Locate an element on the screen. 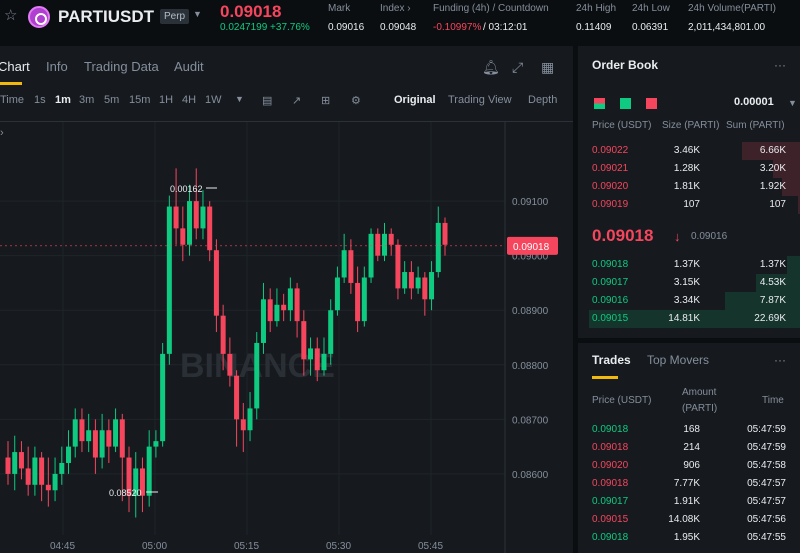 The height and width of the screenshot is (553, 800). high-marker-label: 0.00162 is located at coordinates (186, 189).